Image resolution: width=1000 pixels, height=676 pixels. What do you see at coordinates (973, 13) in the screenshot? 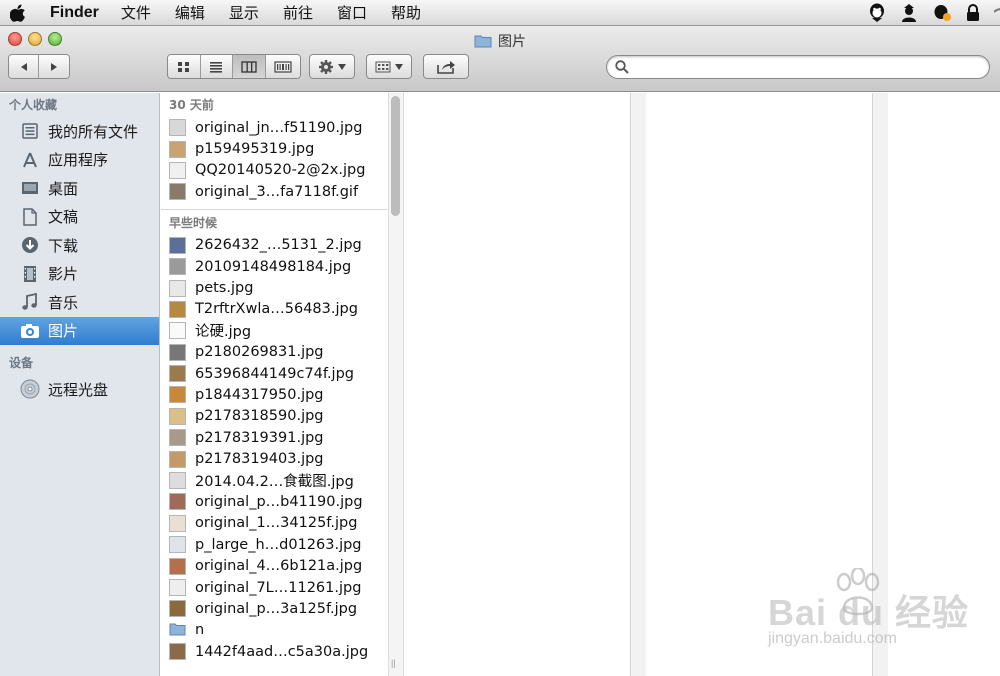
I see `lock-icon` at bounding box center [973, 13].